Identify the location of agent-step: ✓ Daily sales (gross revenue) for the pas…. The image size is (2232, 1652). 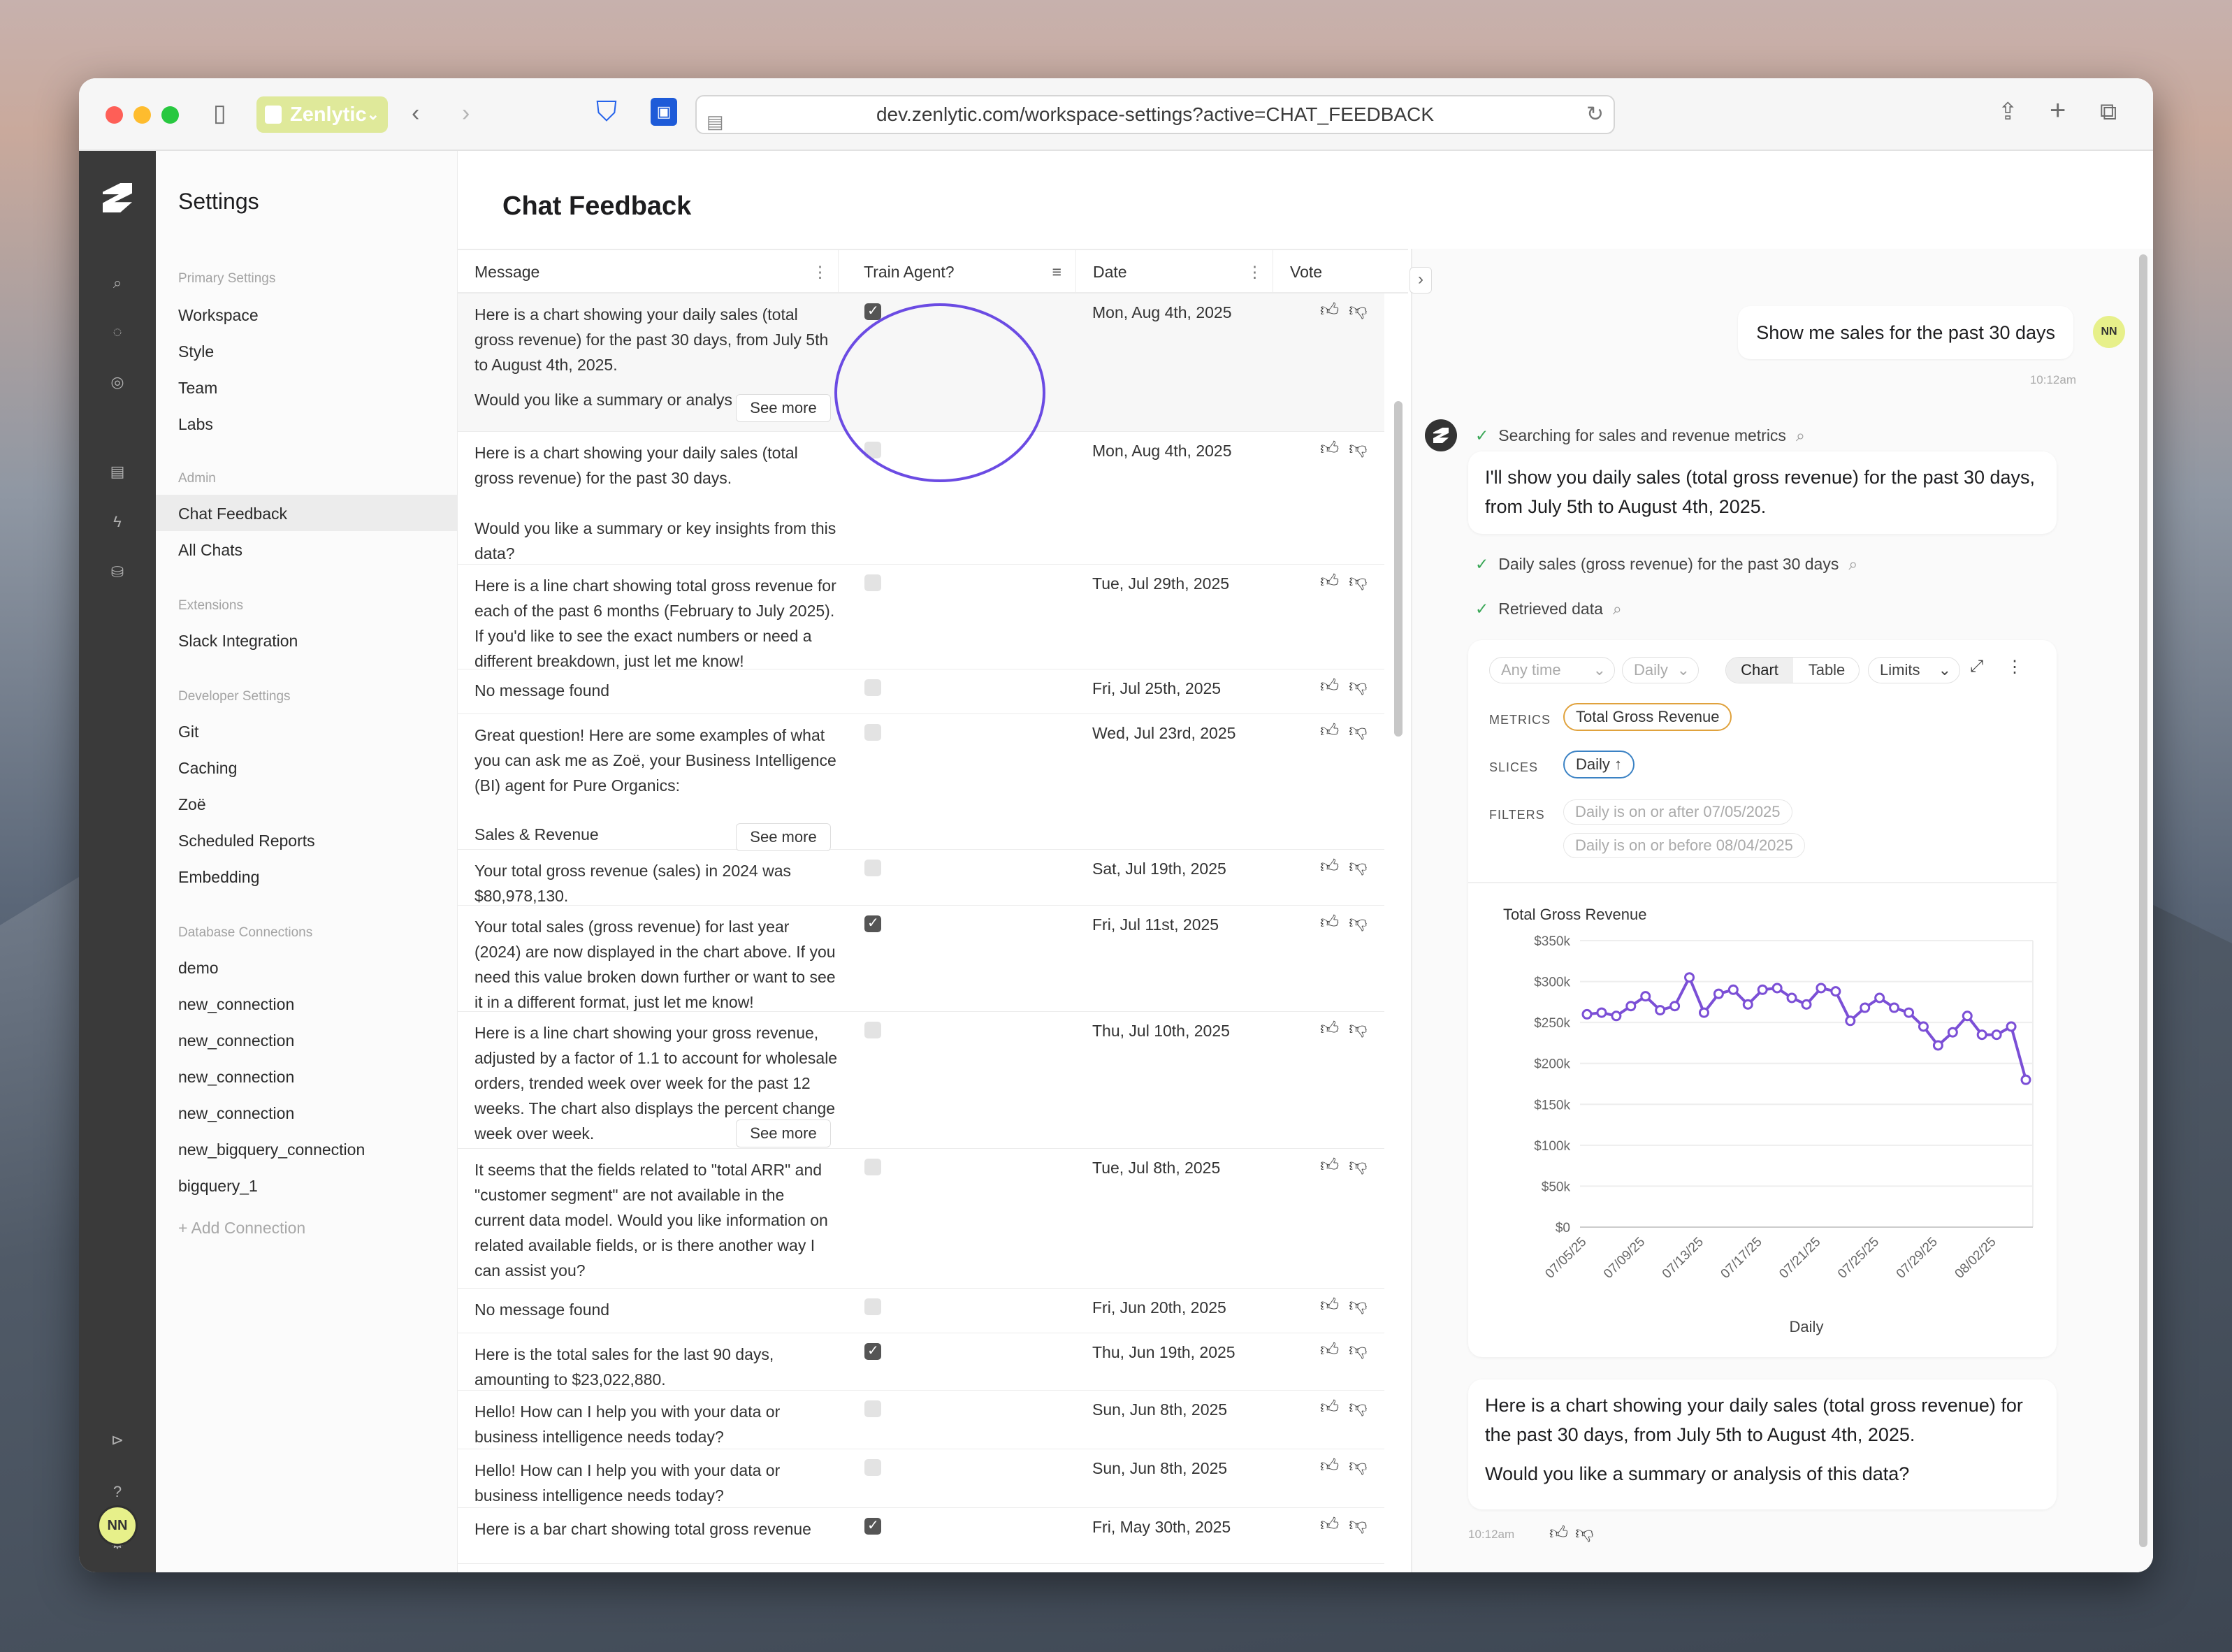
(1666, 564).